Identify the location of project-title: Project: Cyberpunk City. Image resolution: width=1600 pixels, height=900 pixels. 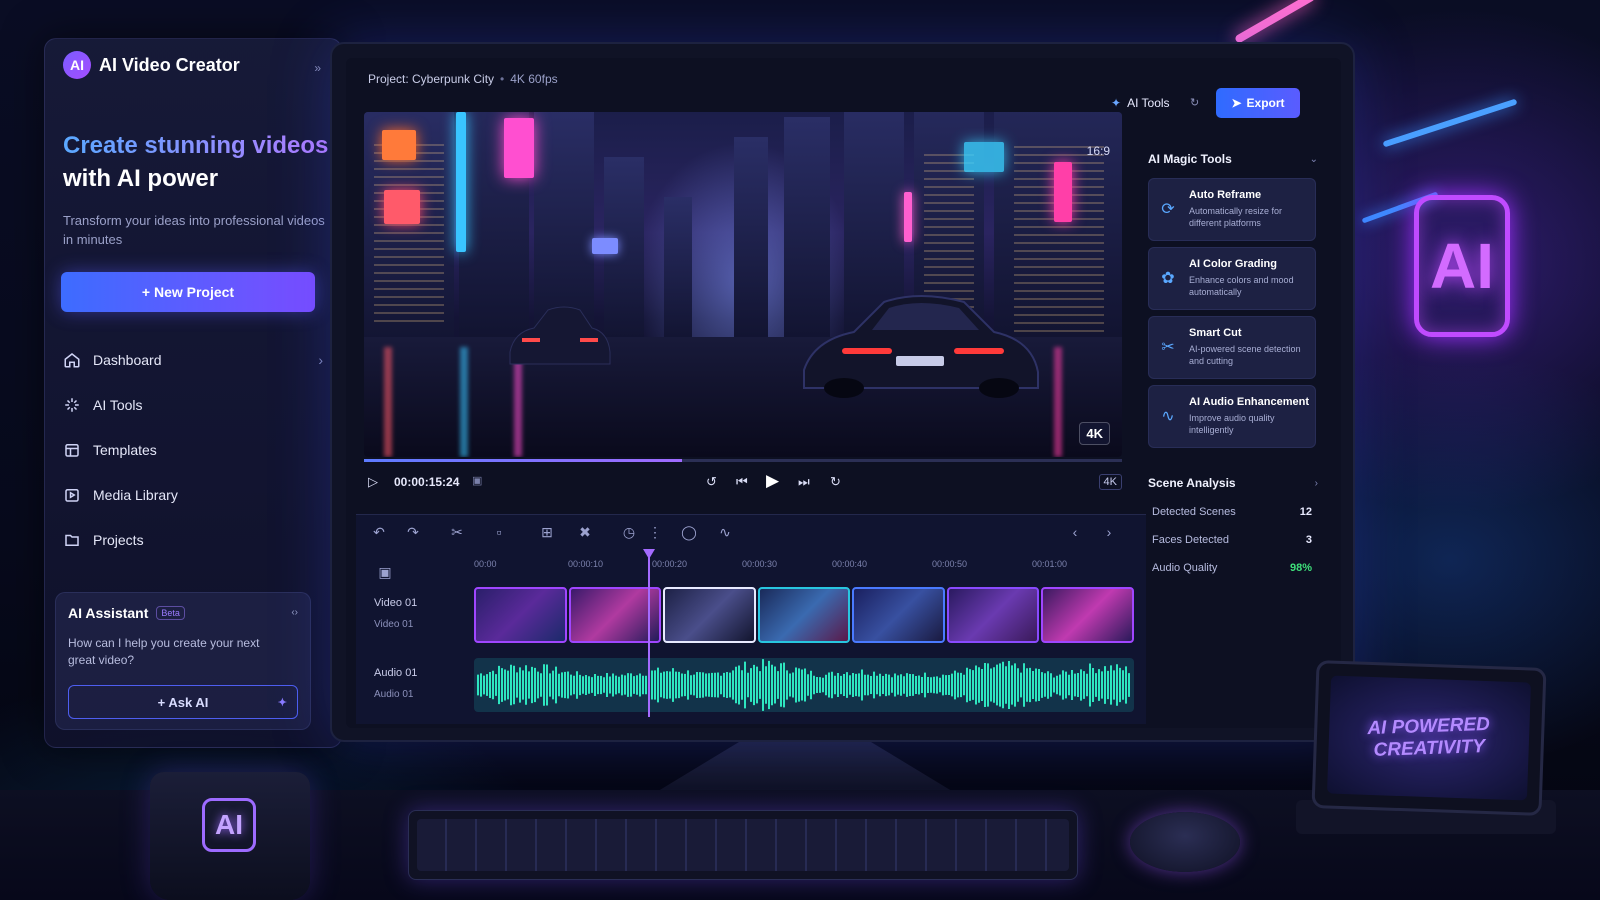
(431, 79).